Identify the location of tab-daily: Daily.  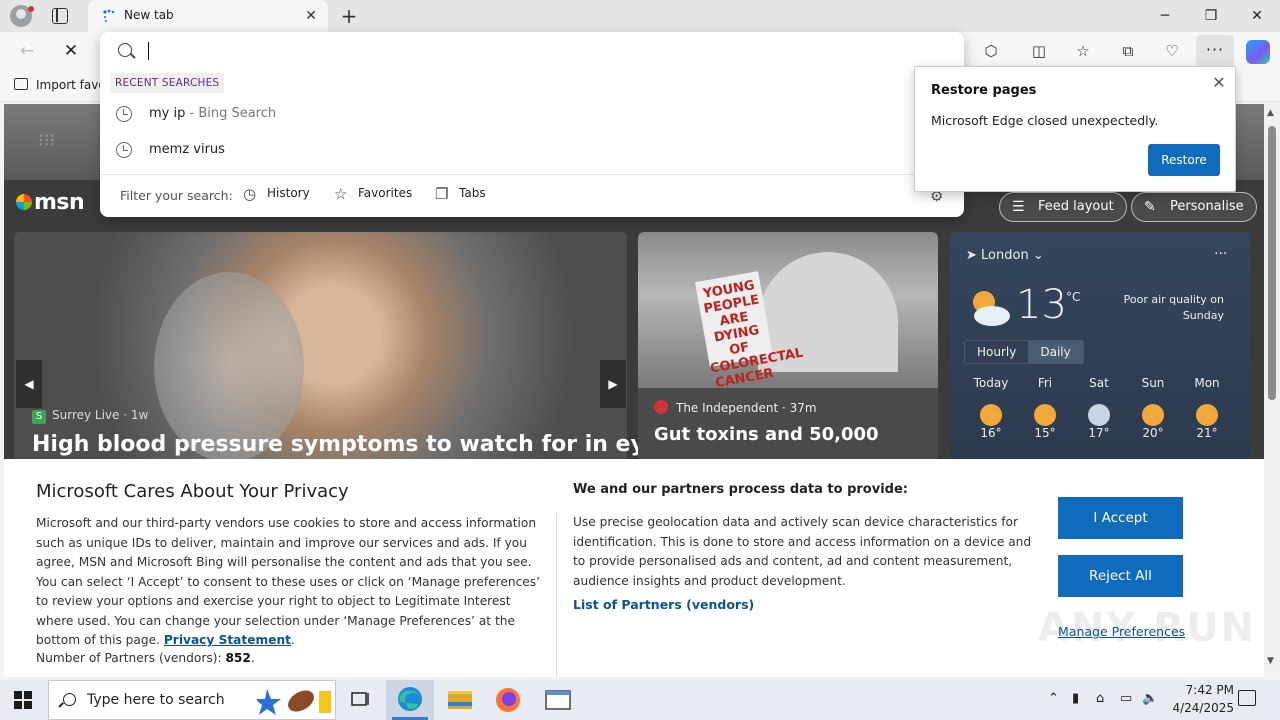
(1055, 352).